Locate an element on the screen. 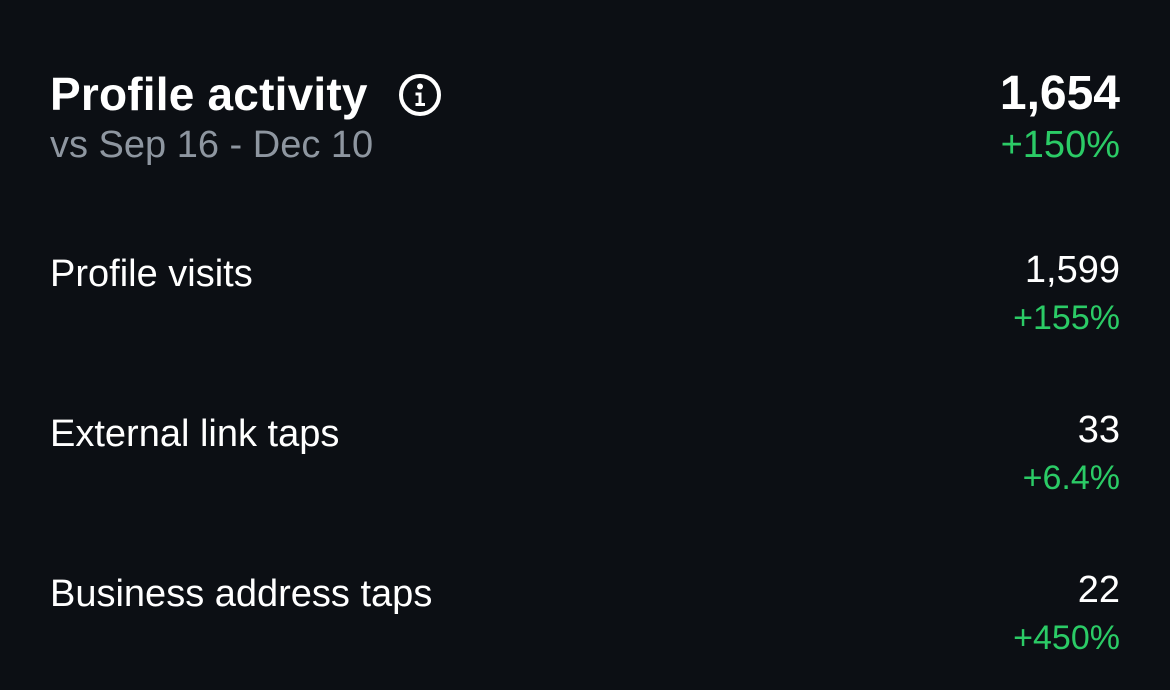 This screenshot has width=1170, height=690. comparison-period: vs Sep 16 - Dec 10 is located at coordinates (212, 145).